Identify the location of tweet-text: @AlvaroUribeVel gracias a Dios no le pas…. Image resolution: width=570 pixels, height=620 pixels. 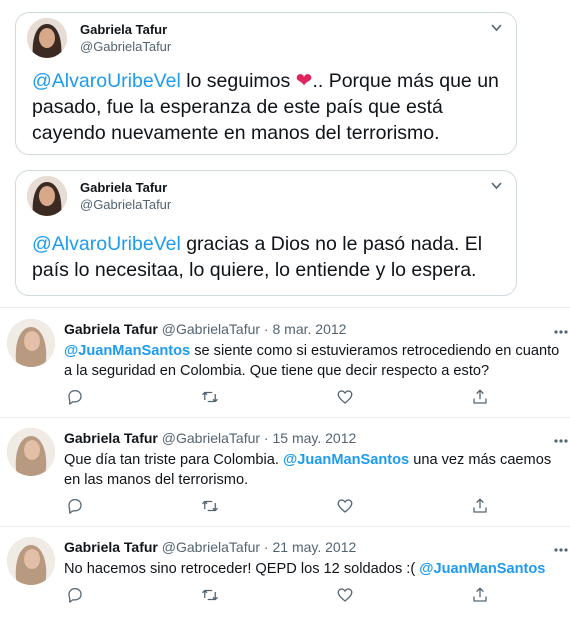
(257, 257).